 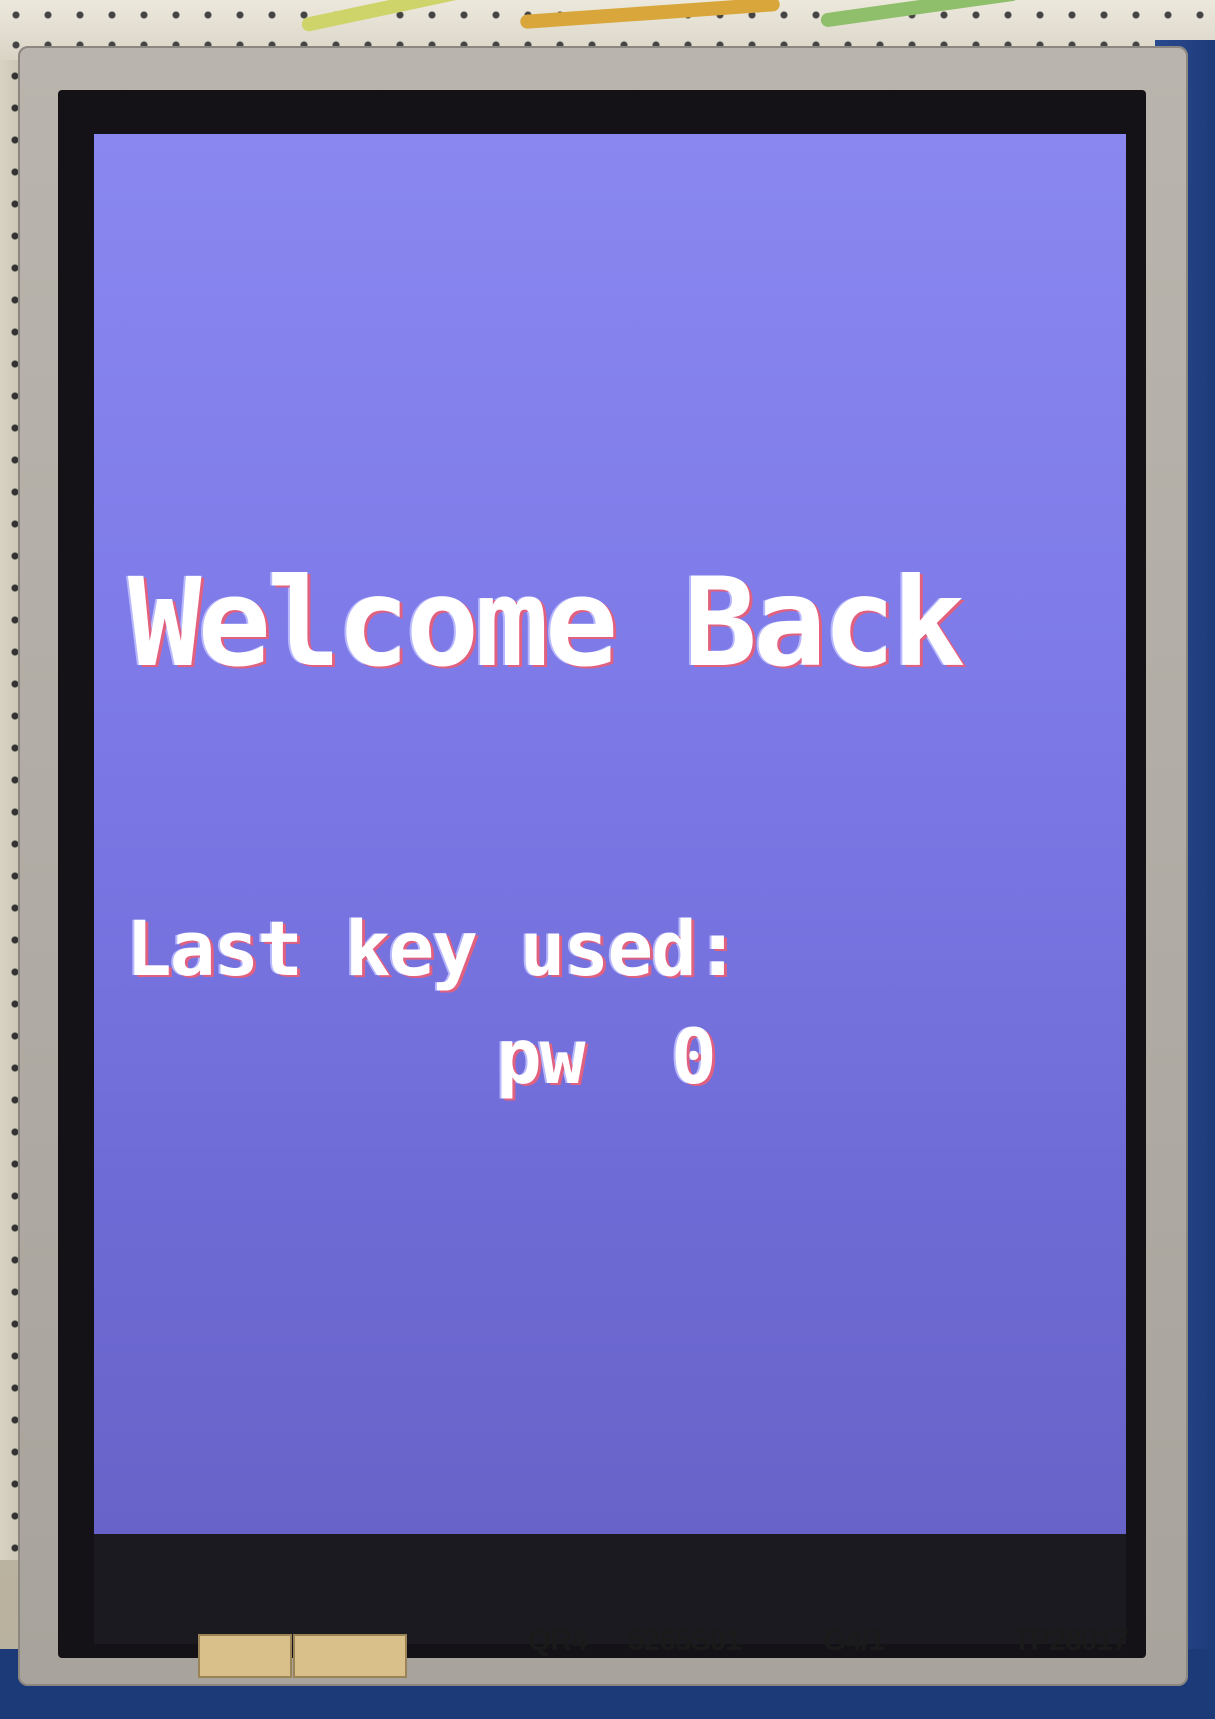 What do you see at coordinates (854, 1640) in the screenshot?
I see `module-marking: G4/1` at bounding box center [854, 1640].